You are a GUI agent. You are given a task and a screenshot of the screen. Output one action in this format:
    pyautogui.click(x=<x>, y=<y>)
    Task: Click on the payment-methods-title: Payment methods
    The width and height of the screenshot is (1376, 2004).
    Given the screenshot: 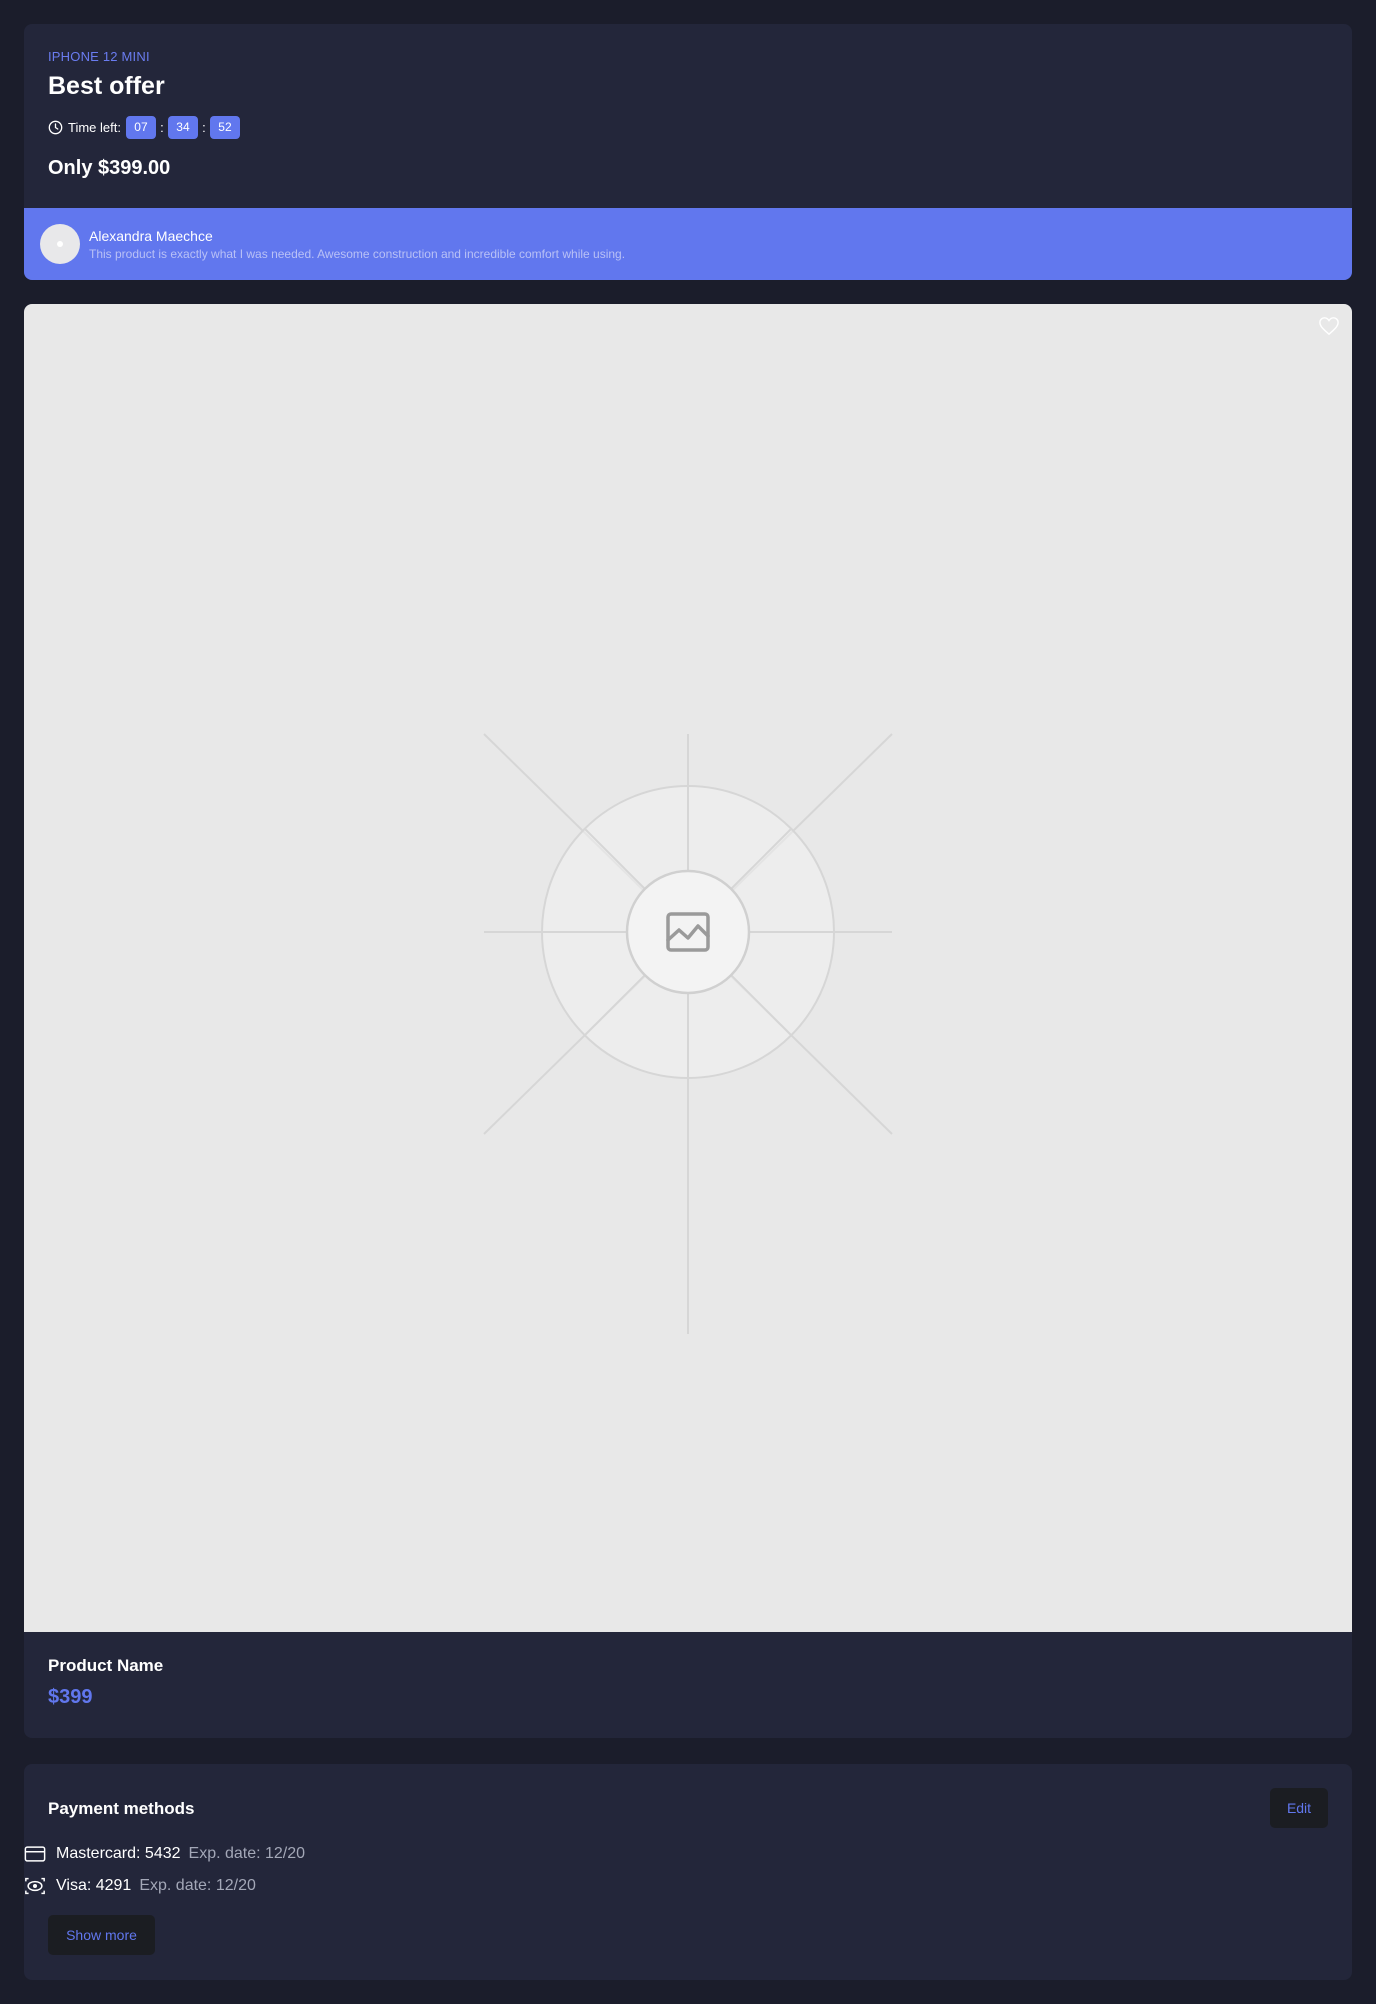 What is the action you would take?
    pyautogui.click(x=121, y=1808)
    